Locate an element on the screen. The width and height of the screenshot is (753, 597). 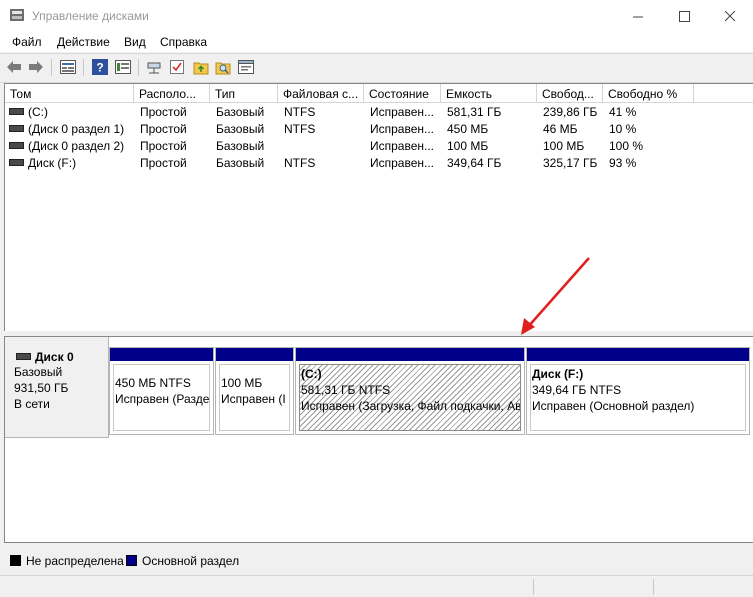
maximize-button is located at coordinates (684, 16).